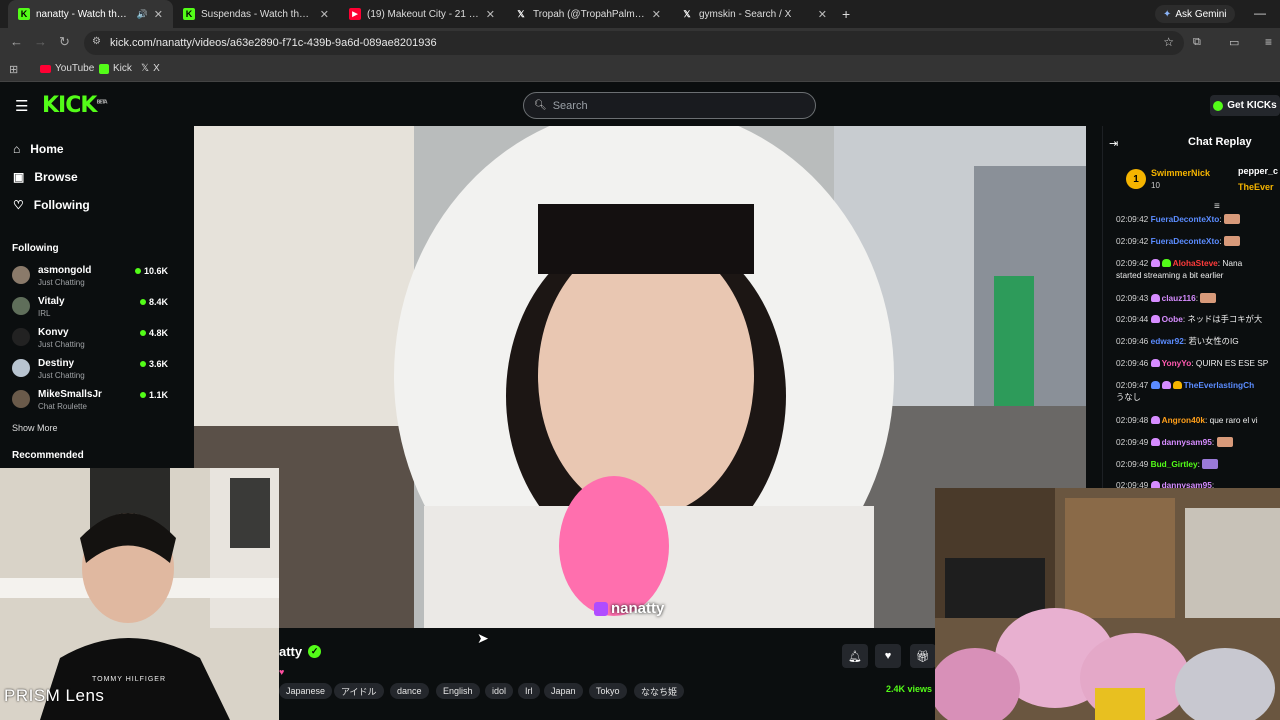 This screenshot has height=720, width=1280. Describe the element at coordinates (256, 14) in the screenshot. I see `browser-tab: K Suspendas - Watch the VOD on ✕` at that location.